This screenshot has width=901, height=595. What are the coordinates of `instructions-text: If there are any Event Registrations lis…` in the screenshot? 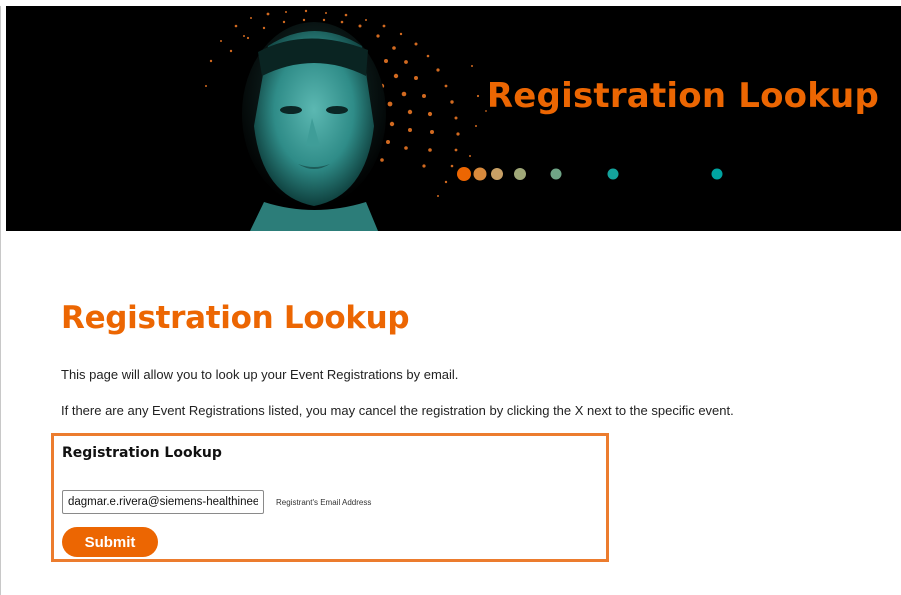 It's located at (397, 410).